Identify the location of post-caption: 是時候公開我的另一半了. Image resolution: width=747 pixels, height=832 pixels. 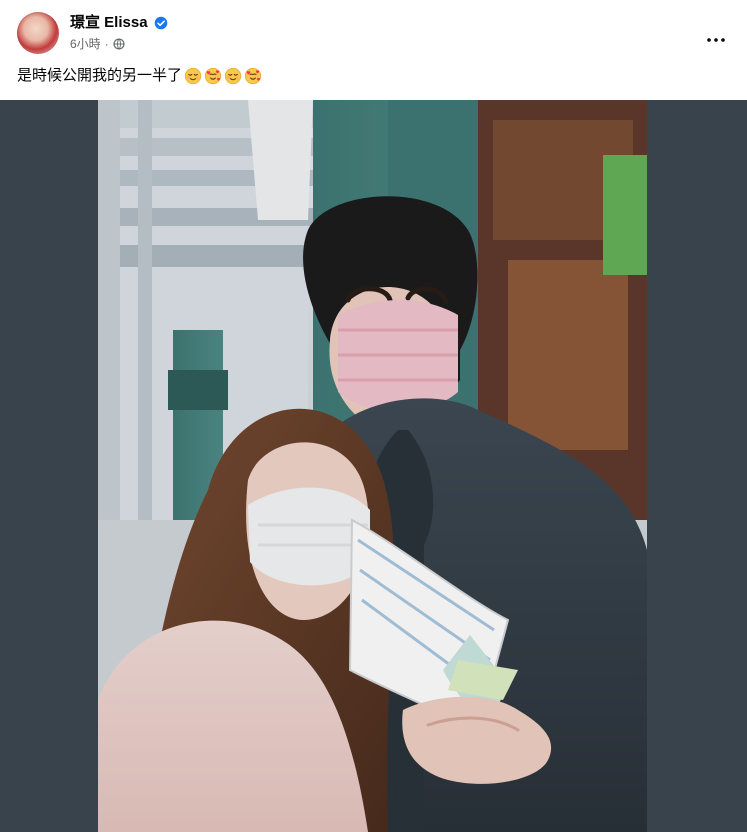
(139, 76).